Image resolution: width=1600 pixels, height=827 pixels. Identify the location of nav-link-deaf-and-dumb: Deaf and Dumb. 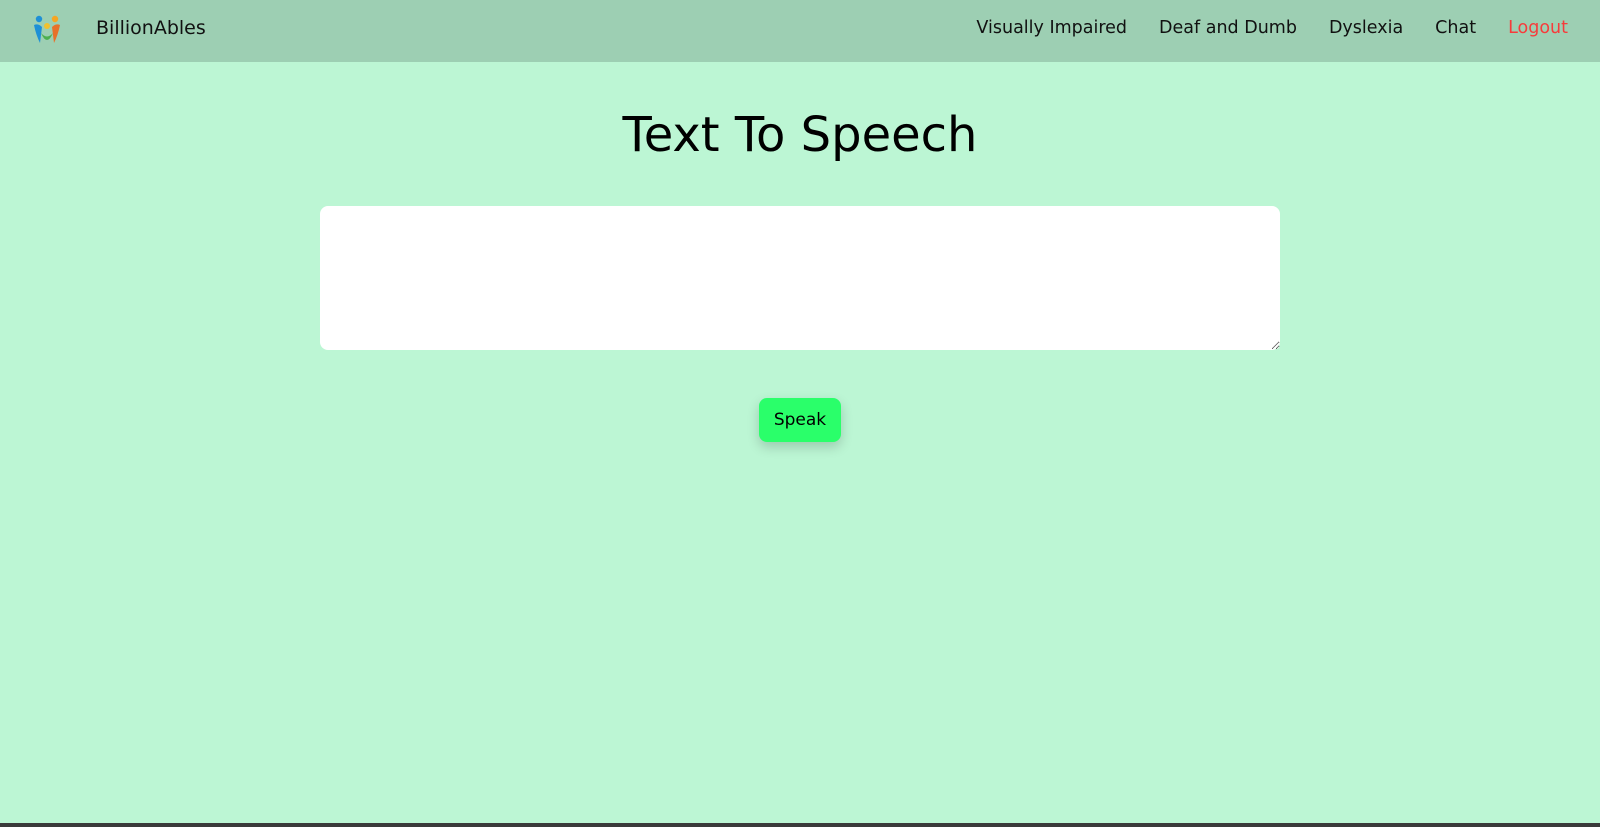
(1228, 28).